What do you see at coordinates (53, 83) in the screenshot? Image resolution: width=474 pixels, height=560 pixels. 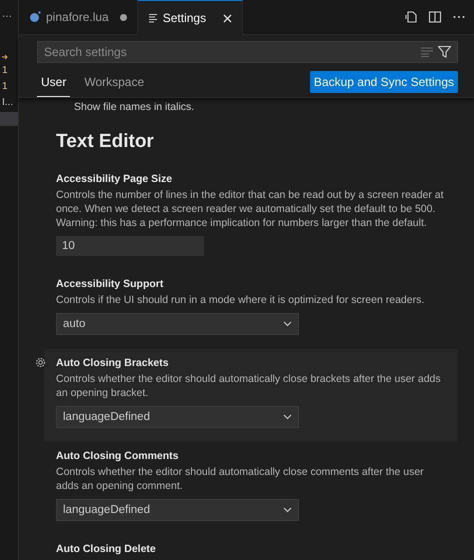 I see `scope-tab: User` at bounding box center [53, 83].